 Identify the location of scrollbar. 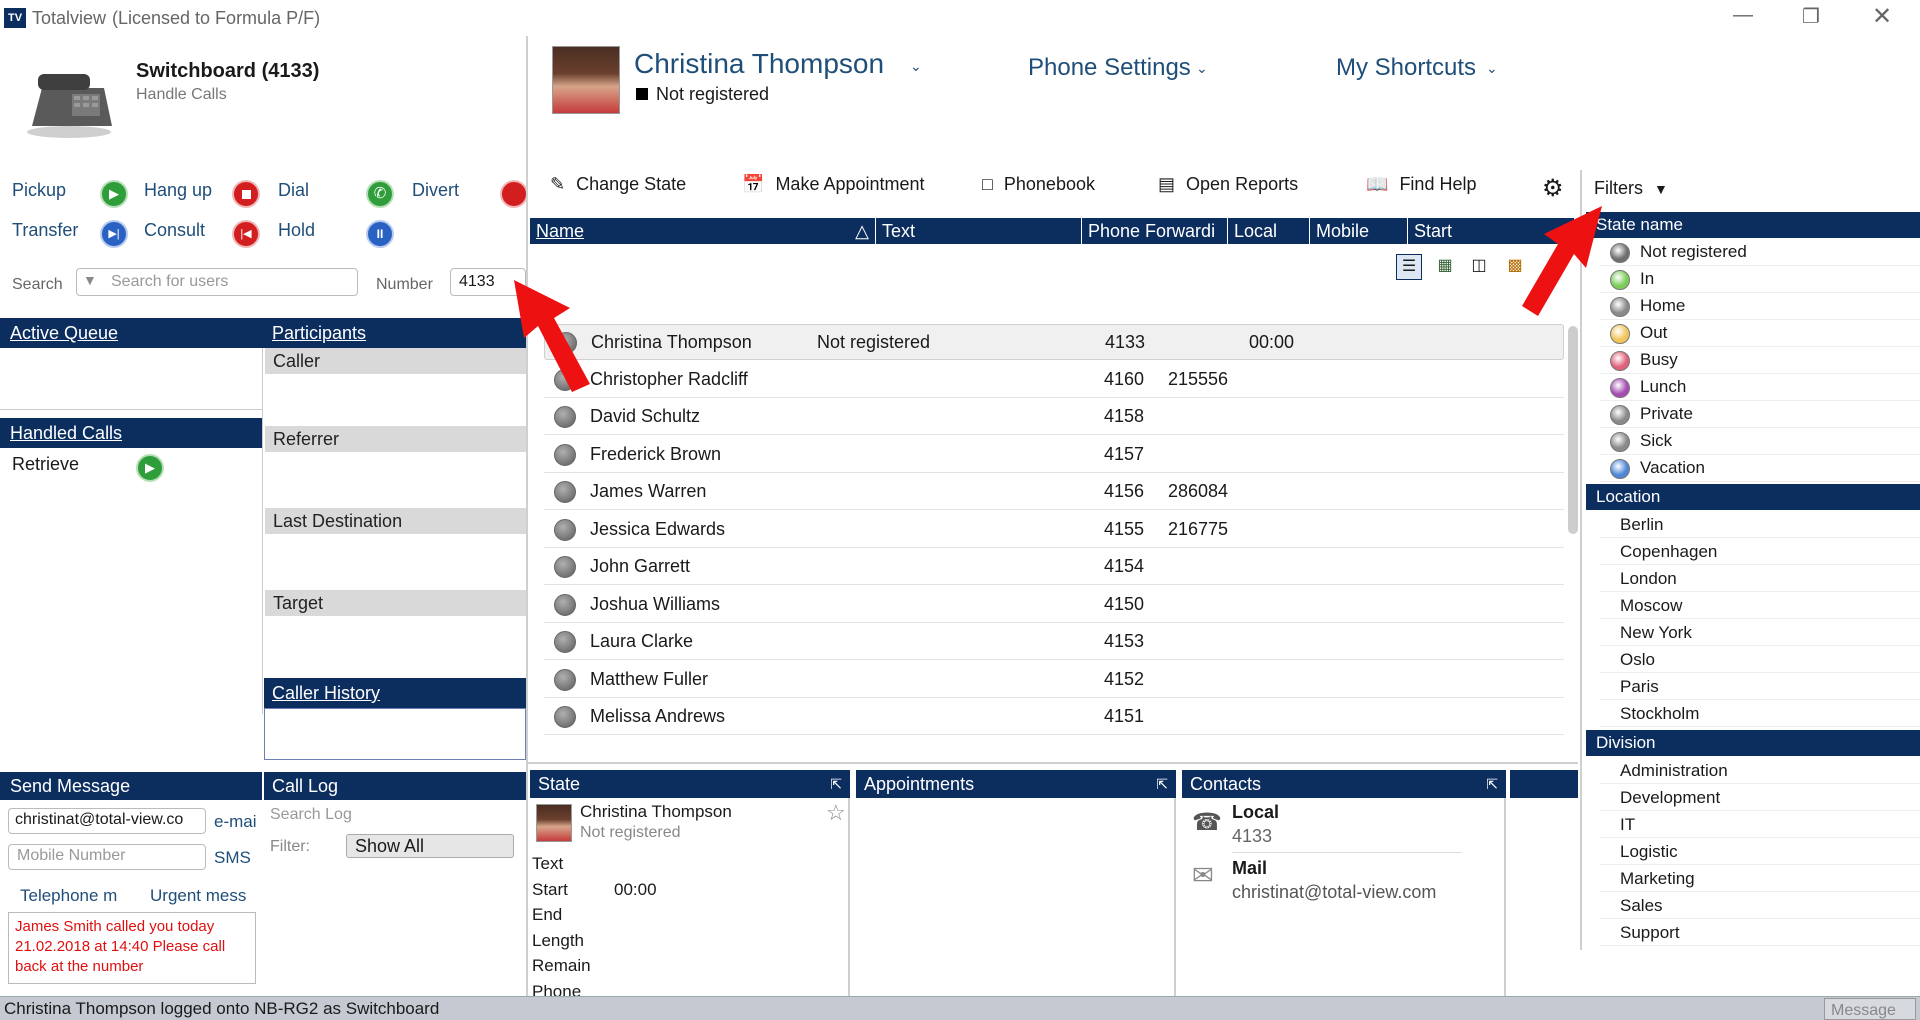
(1573, 430).